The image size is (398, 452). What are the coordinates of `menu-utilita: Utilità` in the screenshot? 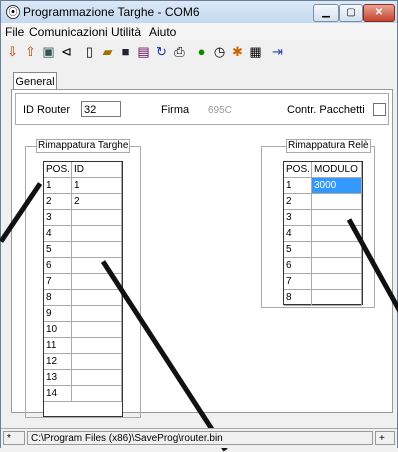 It's located at (126, 32).